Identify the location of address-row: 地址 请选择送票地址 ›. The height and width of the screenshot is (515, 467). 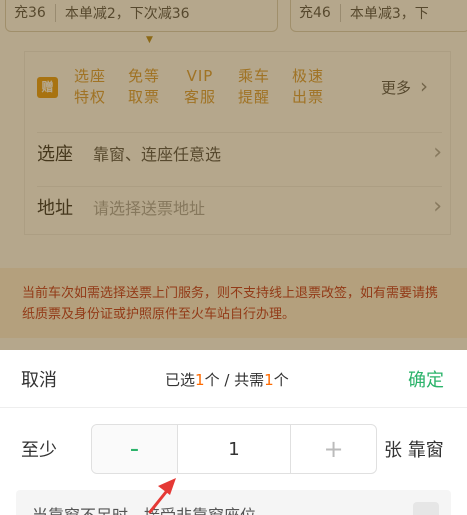
(239, 206).